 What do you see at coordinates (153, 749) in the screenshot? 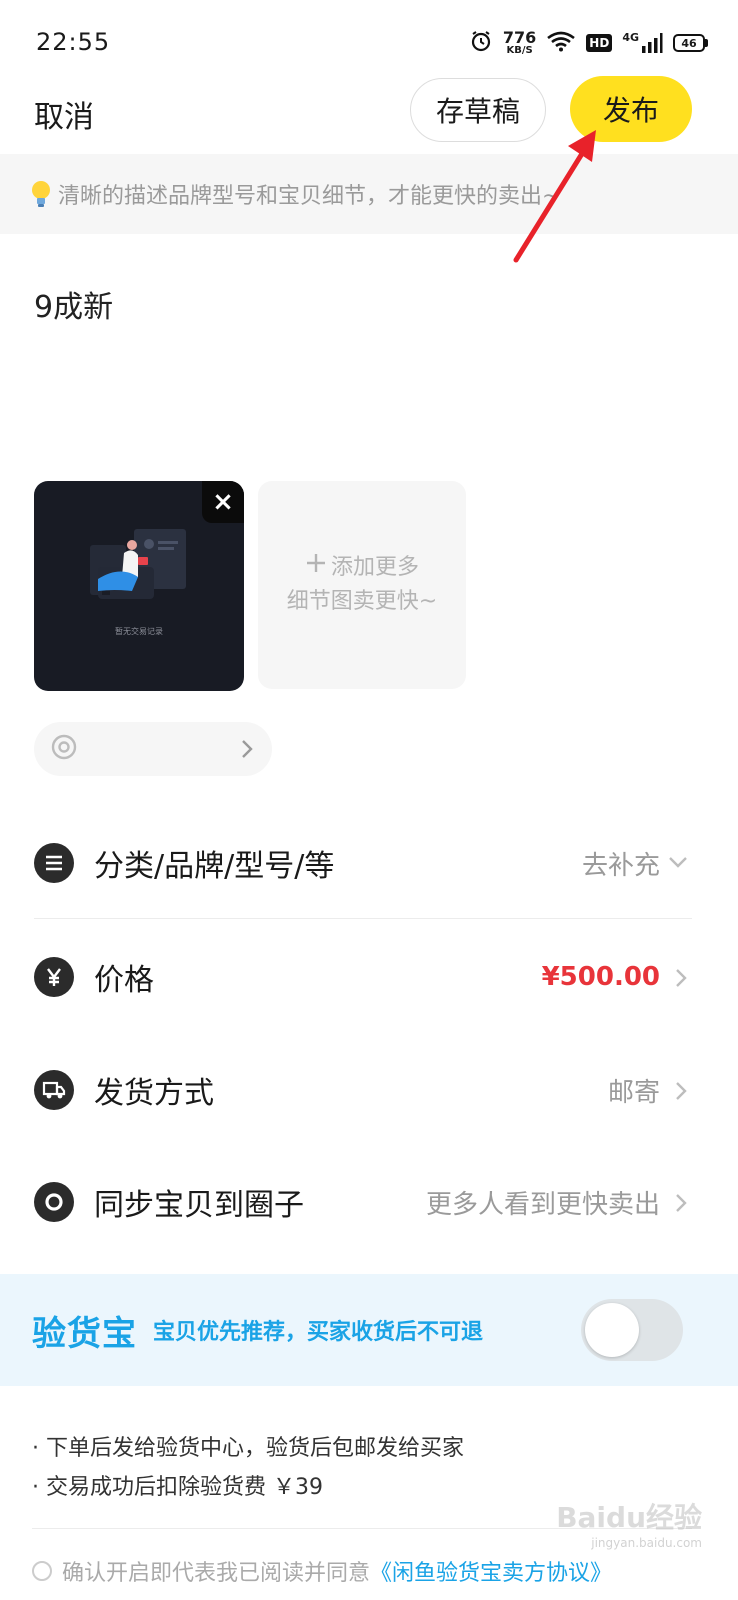
I see `location-selector` at bounding box center [153, 749].